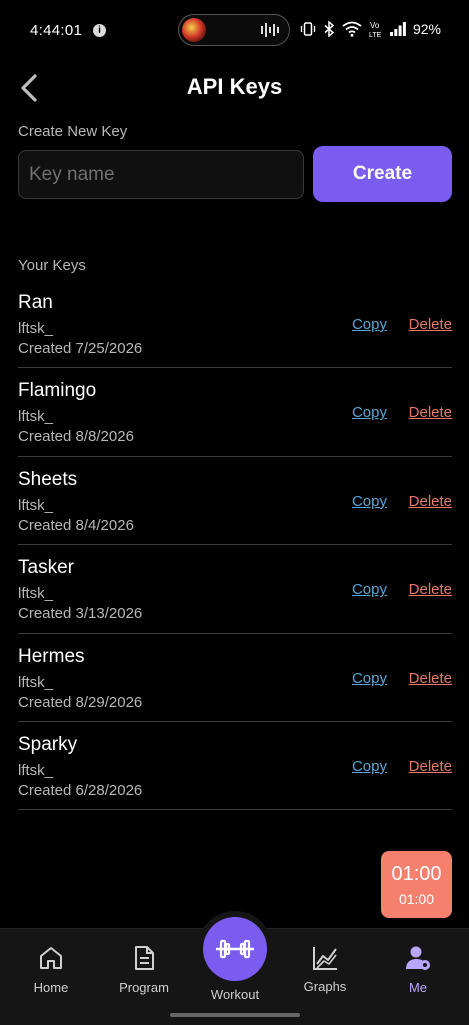  Describe the element at coordinates (76, 525) in the screenshot. I see `key-created-date: Created 8/4/2026` at that location.